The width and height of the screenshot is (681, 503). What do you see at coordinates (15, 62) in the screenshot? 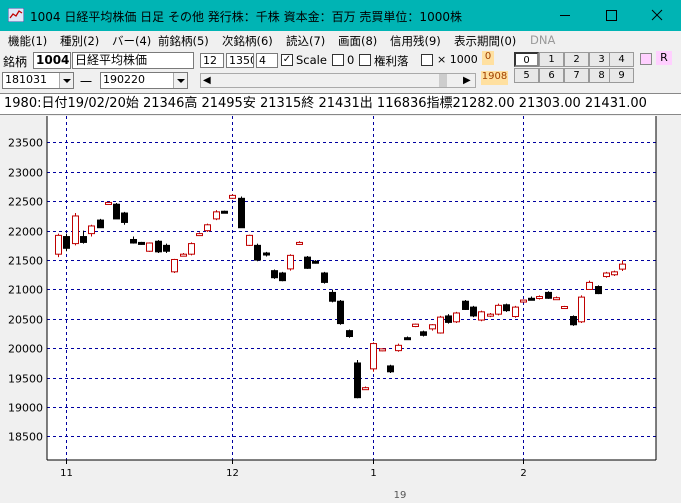
I see `symbol-label: 銘柄` at bounding box center [15, 62].